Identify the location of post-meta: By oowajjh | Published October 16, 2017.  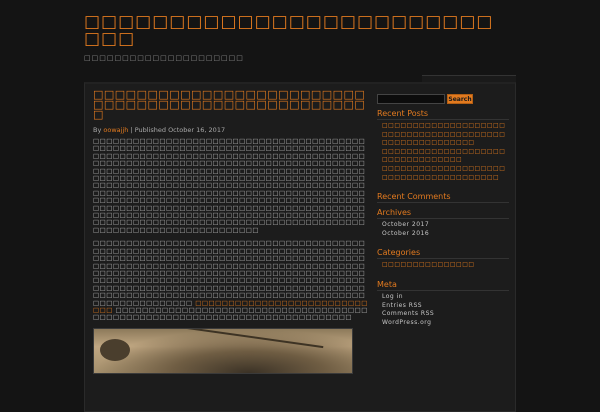
(230, 130).